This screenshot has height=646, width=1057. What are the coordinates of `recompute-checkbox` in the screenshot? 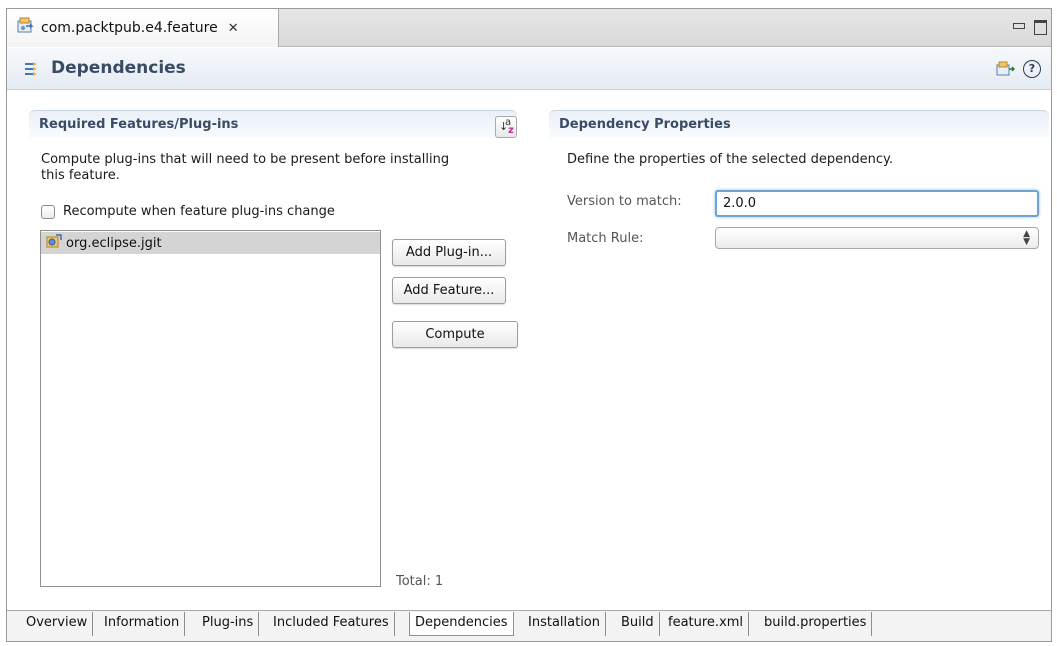 It's located at (48, 211).